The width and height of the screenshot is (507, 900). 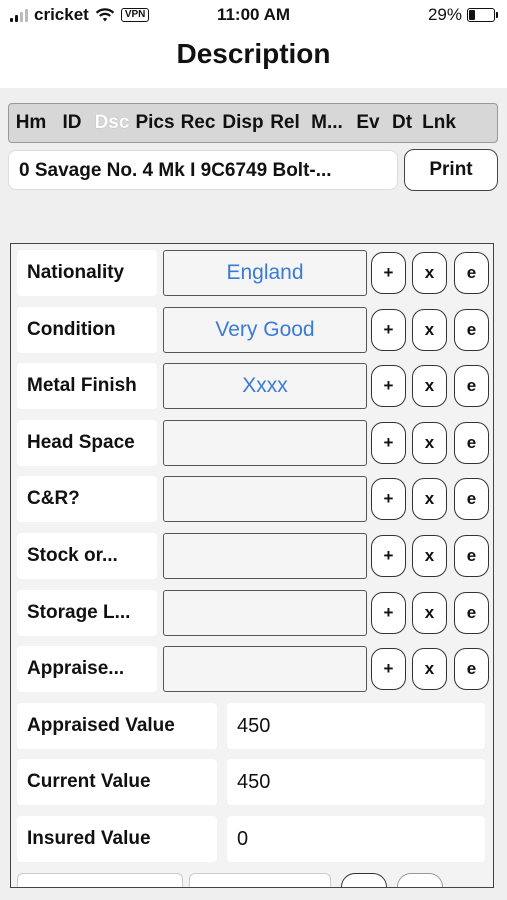 I want to click on value-field-insuredvalue: 0, so click(x=356, y=839).